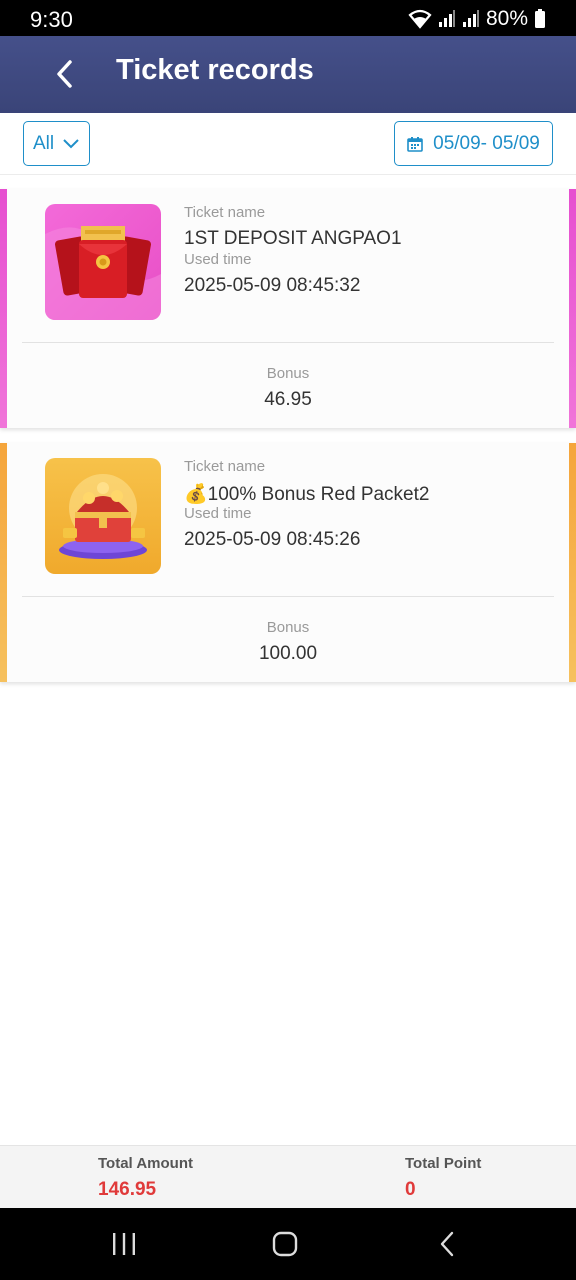 Image resolution: width=576 pixels, height=1280 pixels. I want to click on date-range-picker: 05/09- 05/09, so click(473, 143).